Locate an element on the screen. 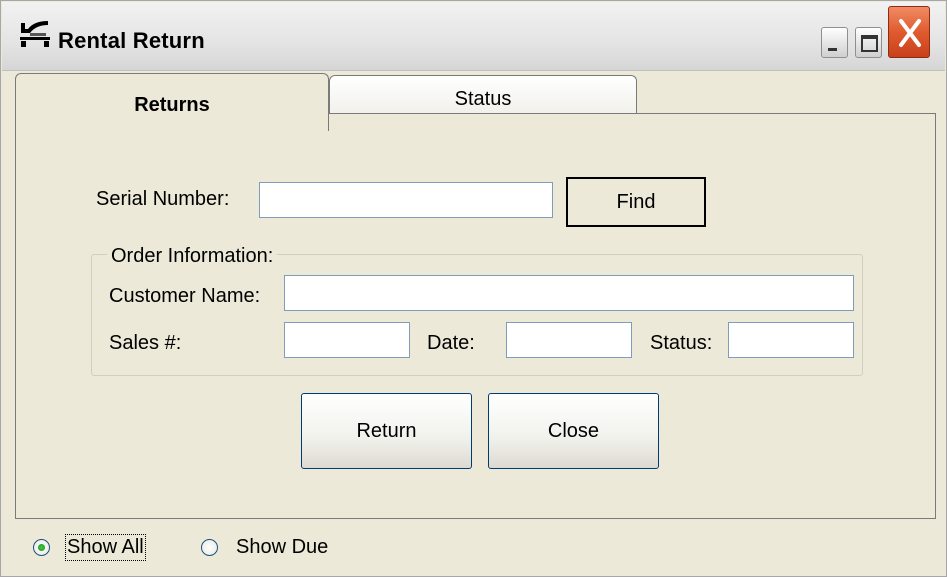 The height and width of the screenshot is (577, 947). window-title: Rental Return is located at coordinates (131, 40).